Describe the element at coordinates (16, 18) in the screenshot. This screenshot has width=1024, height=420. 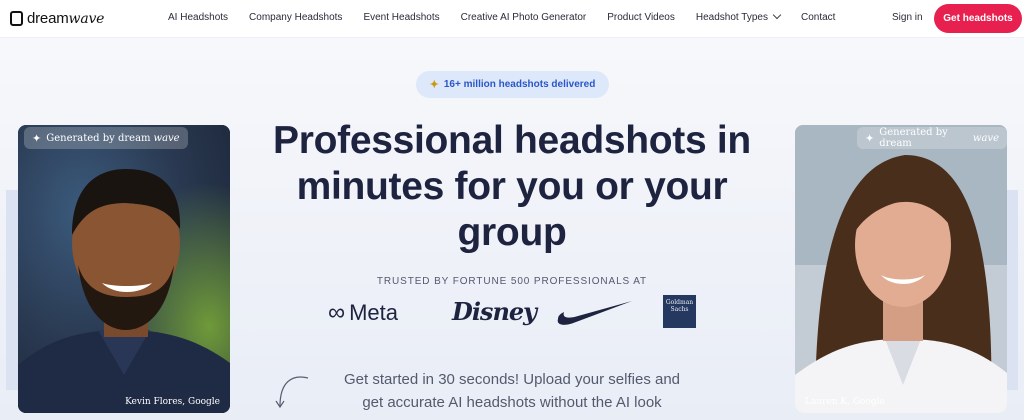
I see `logo-mark-icon` at that location.